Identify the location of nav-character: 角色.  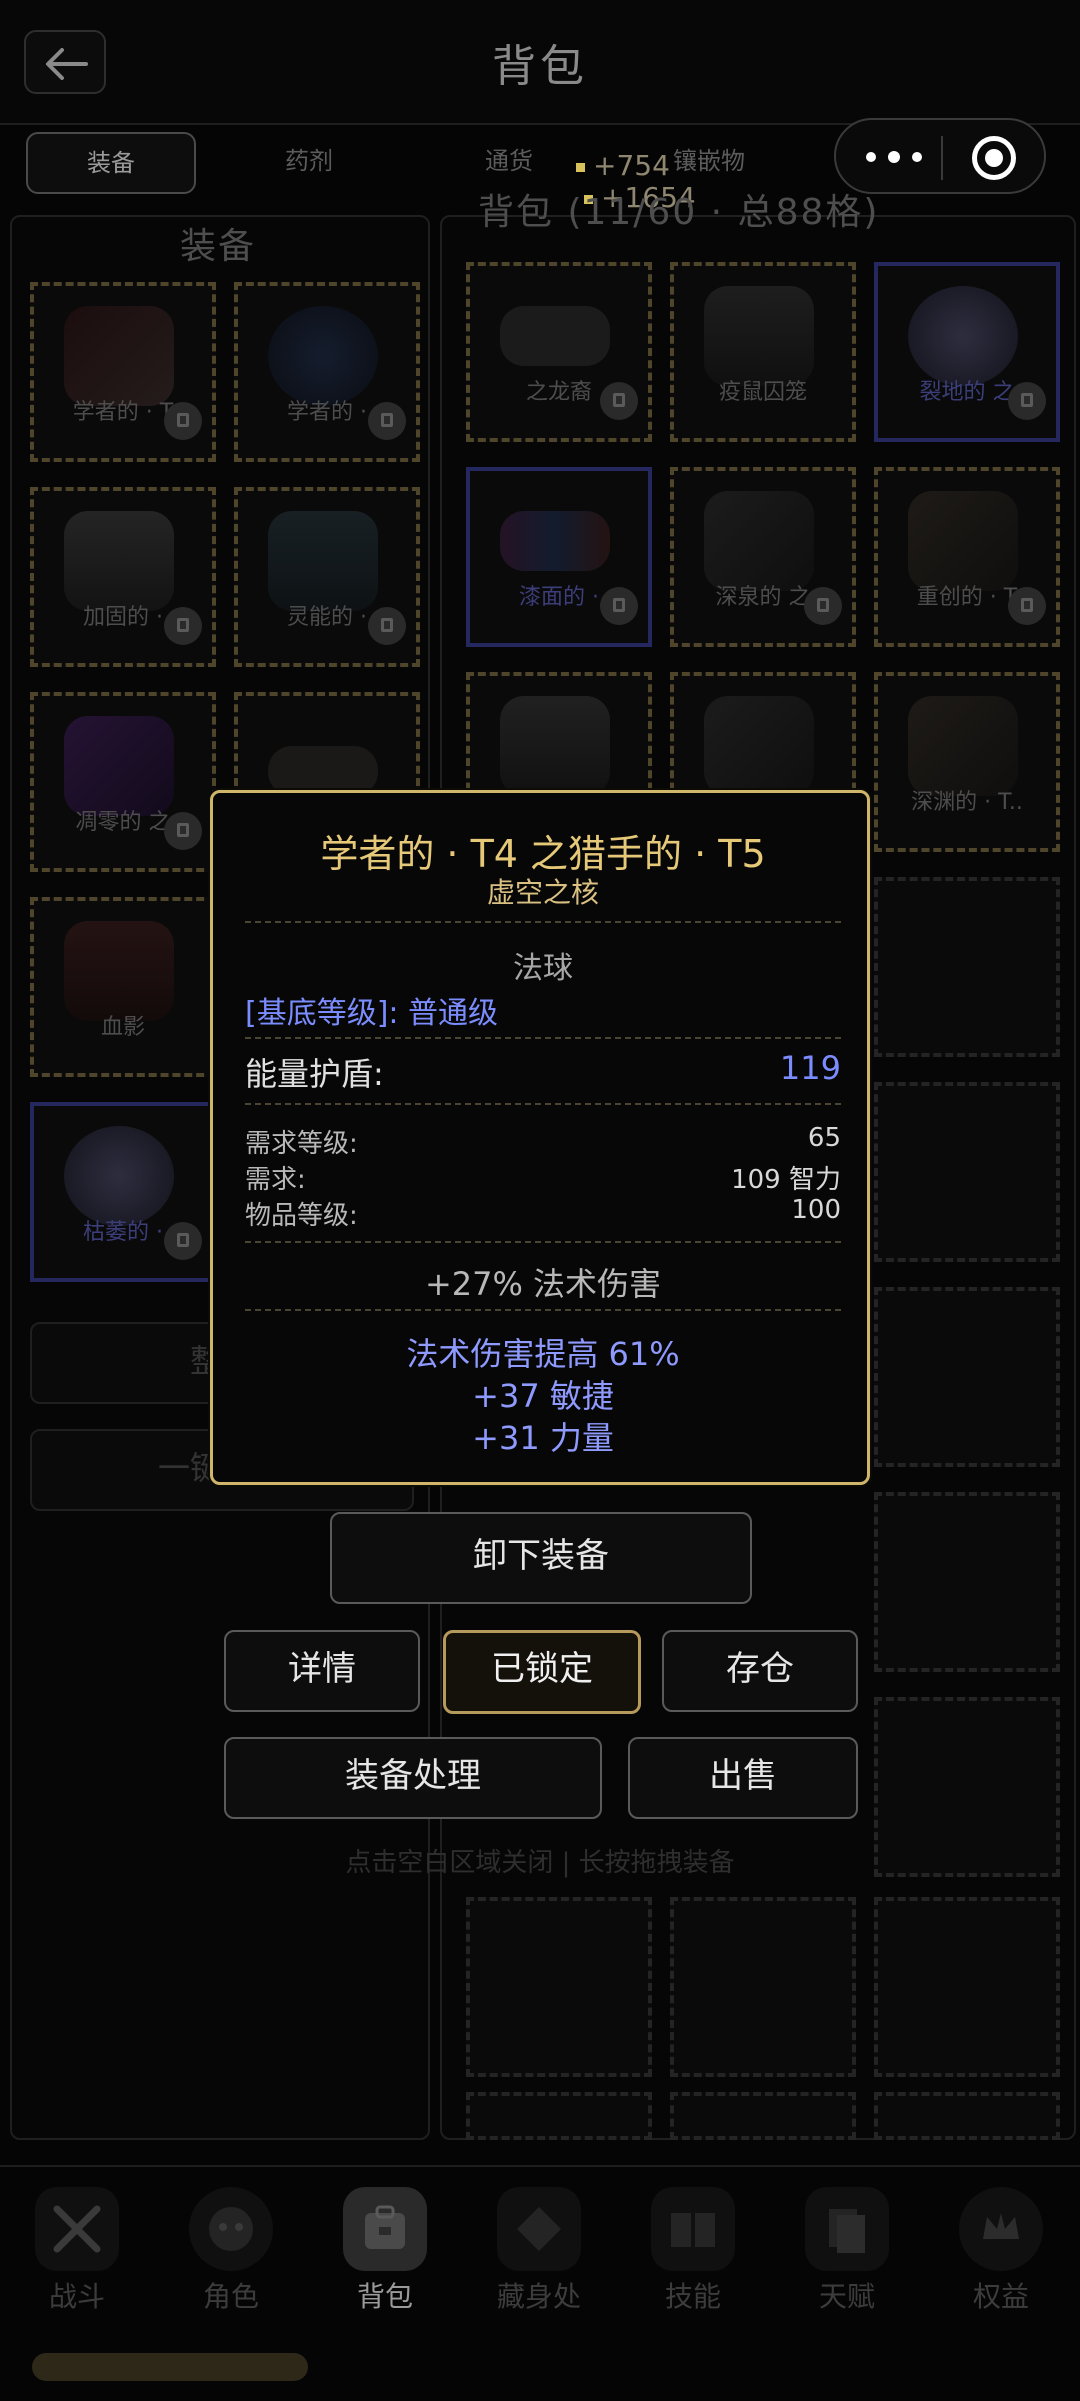
(231, 2249).